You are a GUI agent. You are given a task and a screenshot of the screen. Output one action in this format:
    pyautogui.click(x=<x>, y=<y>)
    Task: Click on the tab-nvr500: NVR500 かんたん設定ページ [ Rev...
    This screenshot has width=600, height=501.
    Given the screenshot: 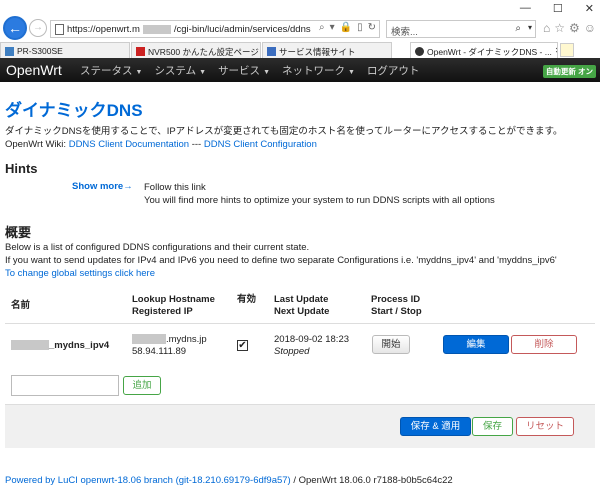 What is the action you would take?
    pyautogui.click(x=196, y=50)
    